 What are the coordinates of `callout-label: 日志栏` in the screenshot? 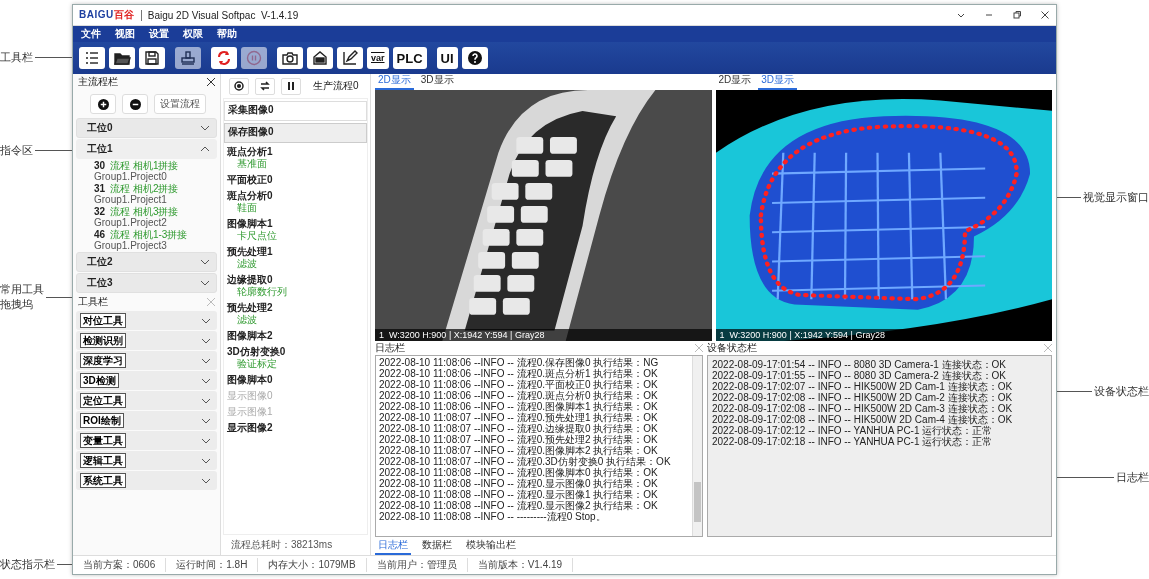 It's located at (1132, 477).